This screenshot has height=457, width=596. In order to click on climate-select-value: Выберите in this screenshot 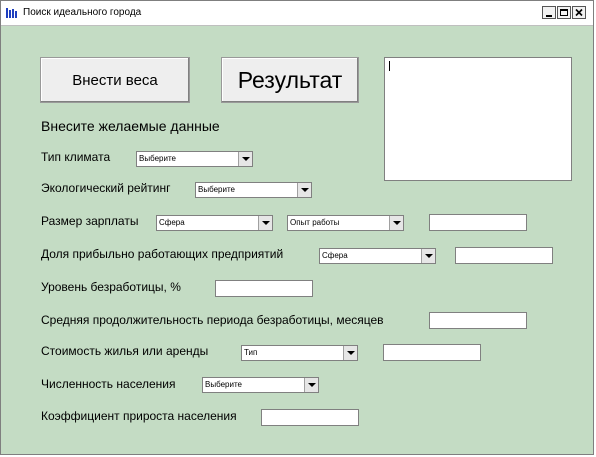, I will do `click(157, 158)`.